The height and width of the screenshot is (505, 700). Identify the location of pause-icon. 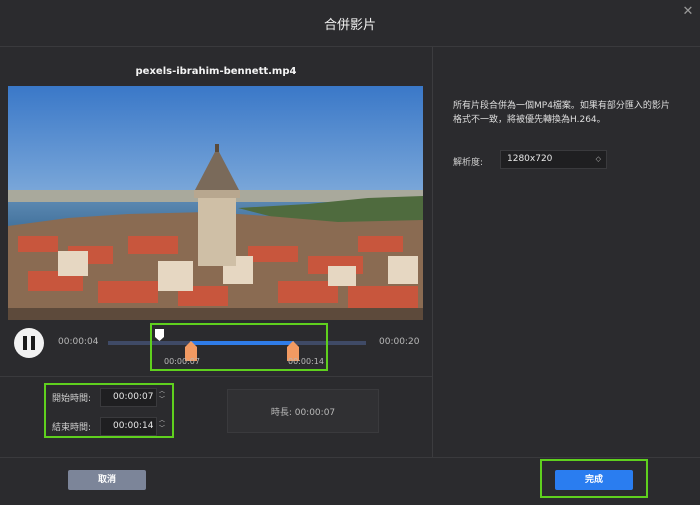
(25, 343).